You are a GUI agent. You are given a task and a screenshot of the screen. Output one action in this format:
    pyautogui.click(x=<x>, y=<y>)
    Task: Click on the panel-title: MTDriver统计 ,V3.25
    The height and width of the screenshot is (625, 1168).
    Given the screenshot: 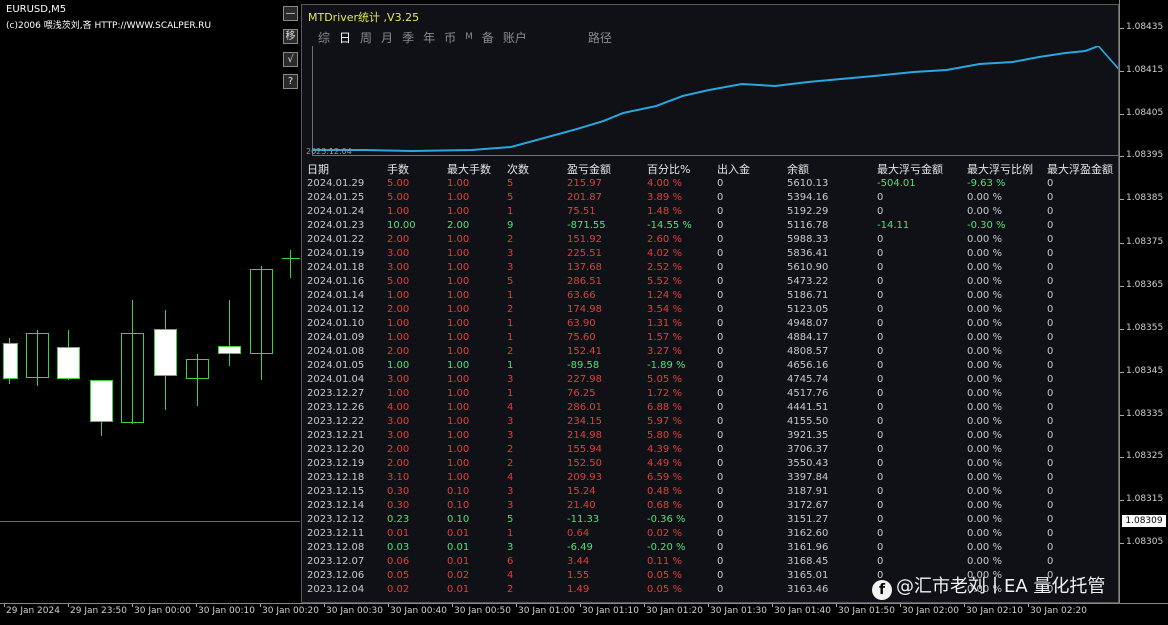 What is the action you would take?
    pyautogui.click(x=364, y=17)
    